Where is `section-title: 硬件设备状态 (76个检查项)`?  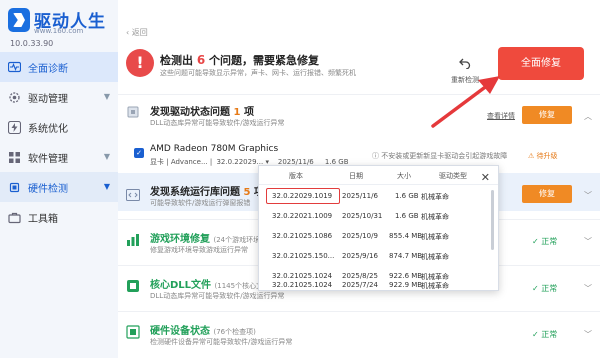 section-title: 硬件设备状态 (76个检查项) is located at coordinates (203, 329).